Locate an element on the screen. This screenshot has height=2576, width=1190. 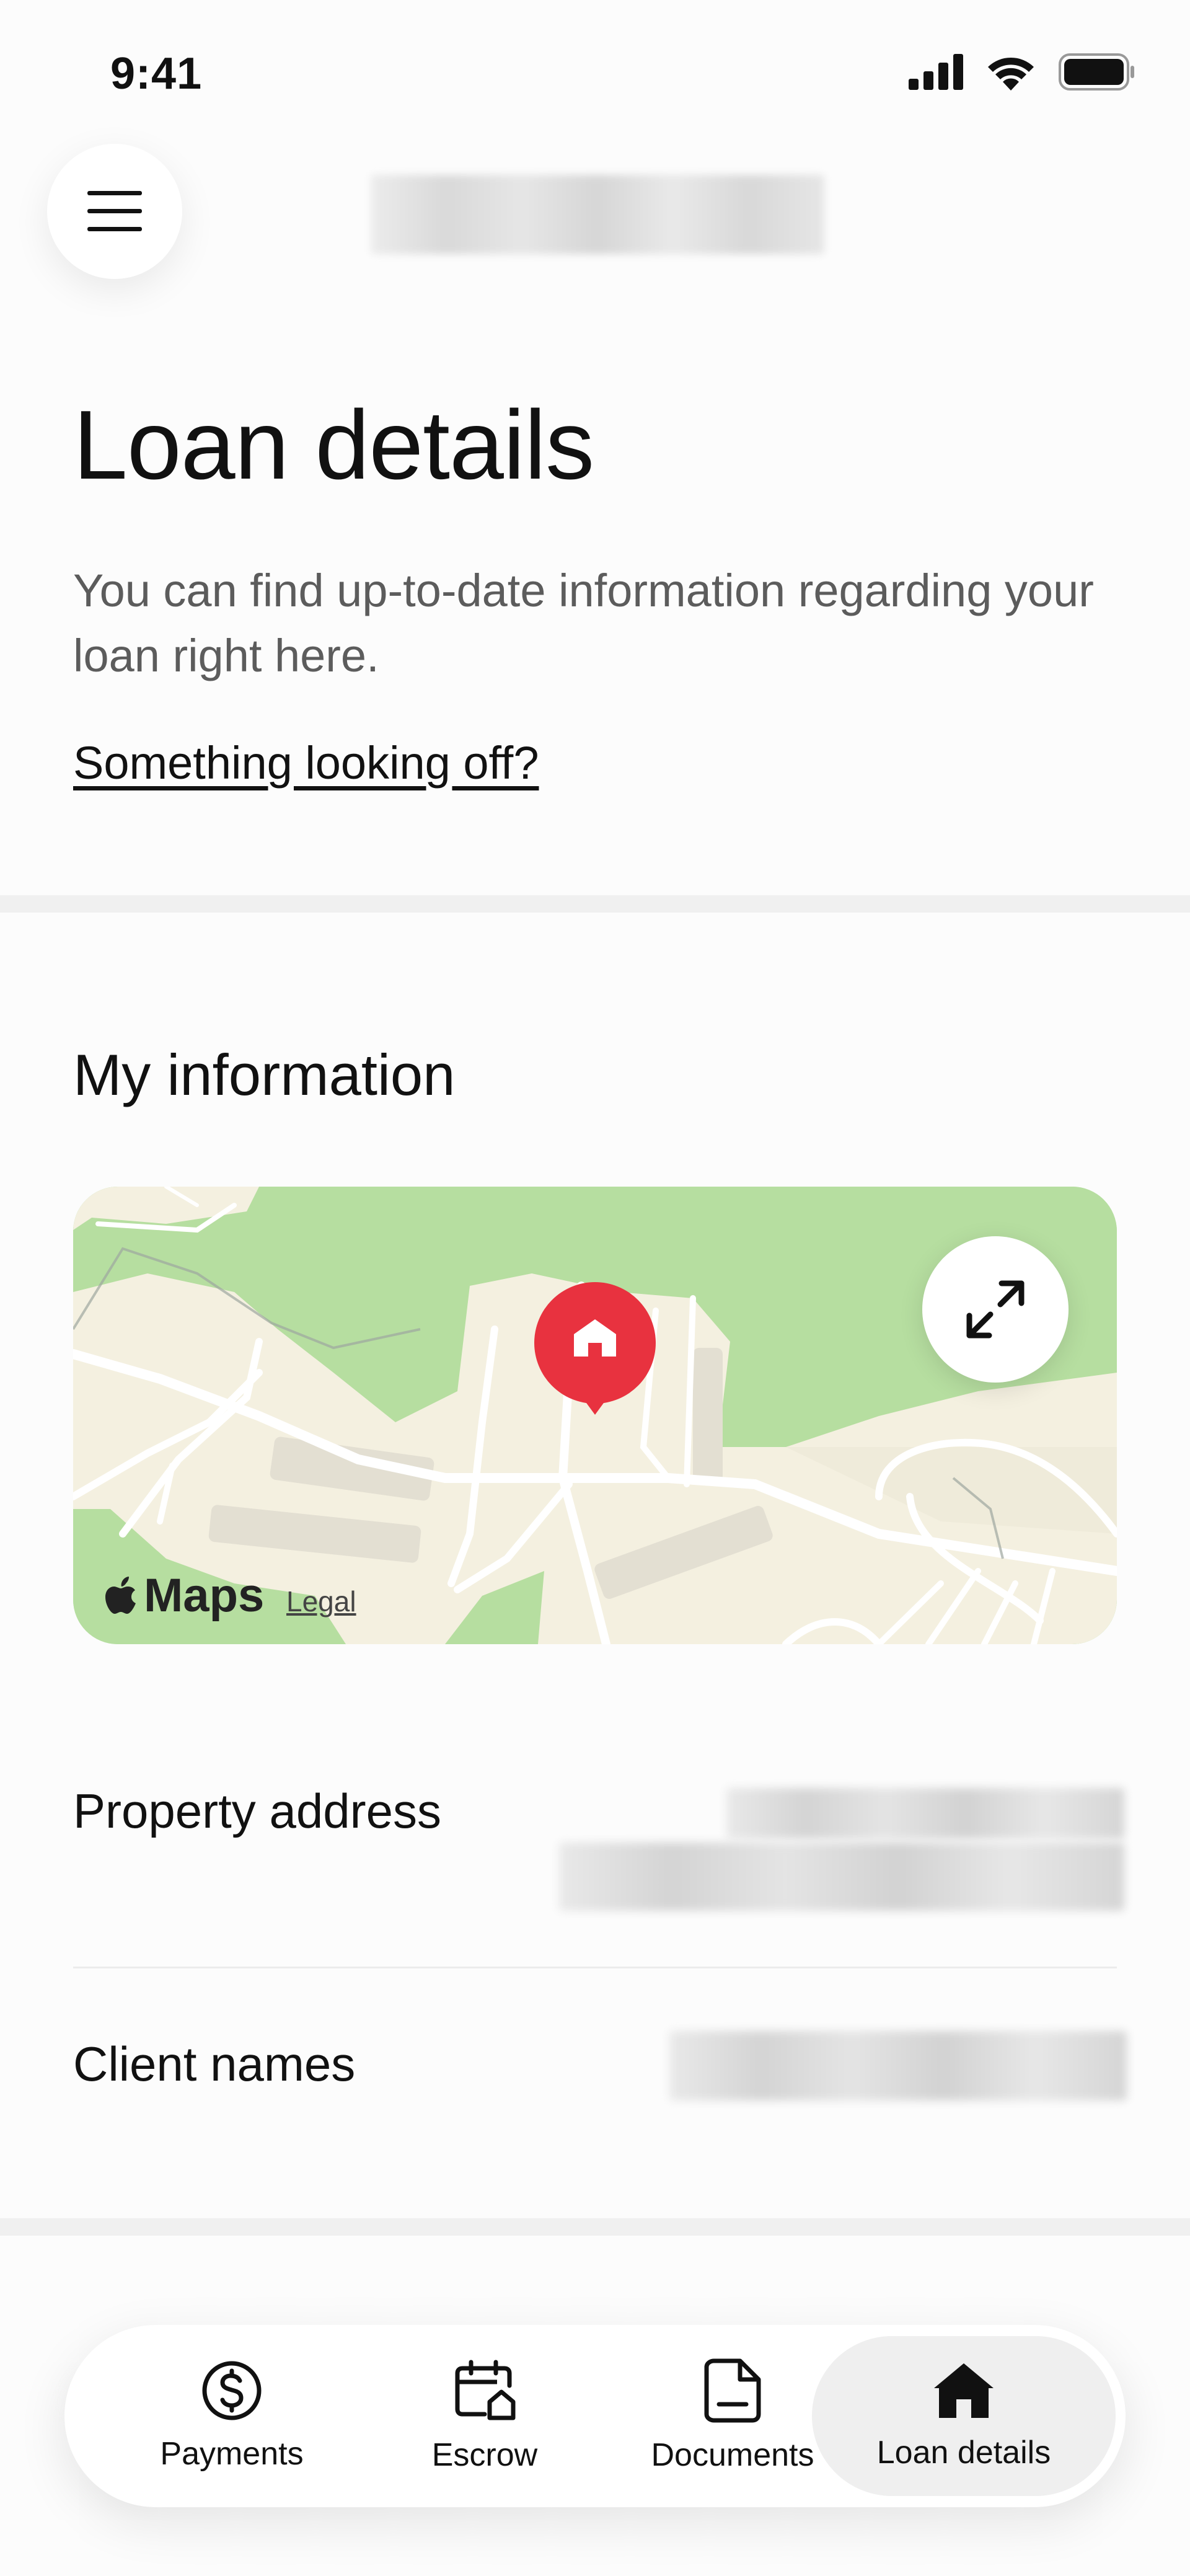
something-looking-off-link: Something looking off? is located at coordinates (306, 763).